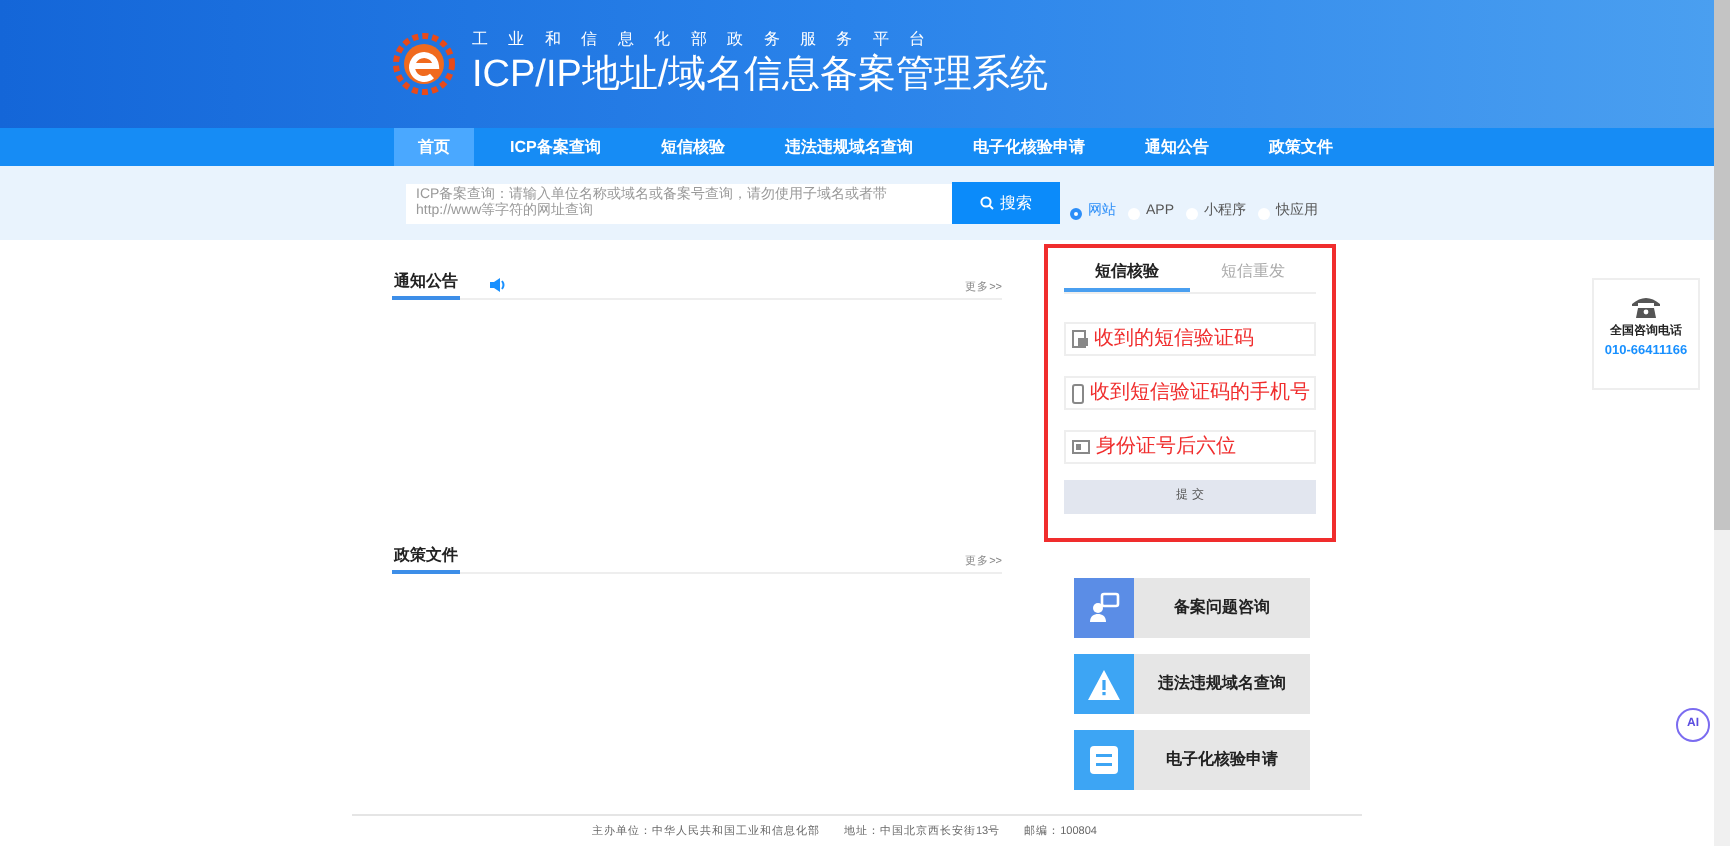 This screenshot has width=1730, height=846. What do you see at coordinates (1253, 276) in the screenshot?
I see `panel-tab: 短信重发` at bounding box center [1253, 276].